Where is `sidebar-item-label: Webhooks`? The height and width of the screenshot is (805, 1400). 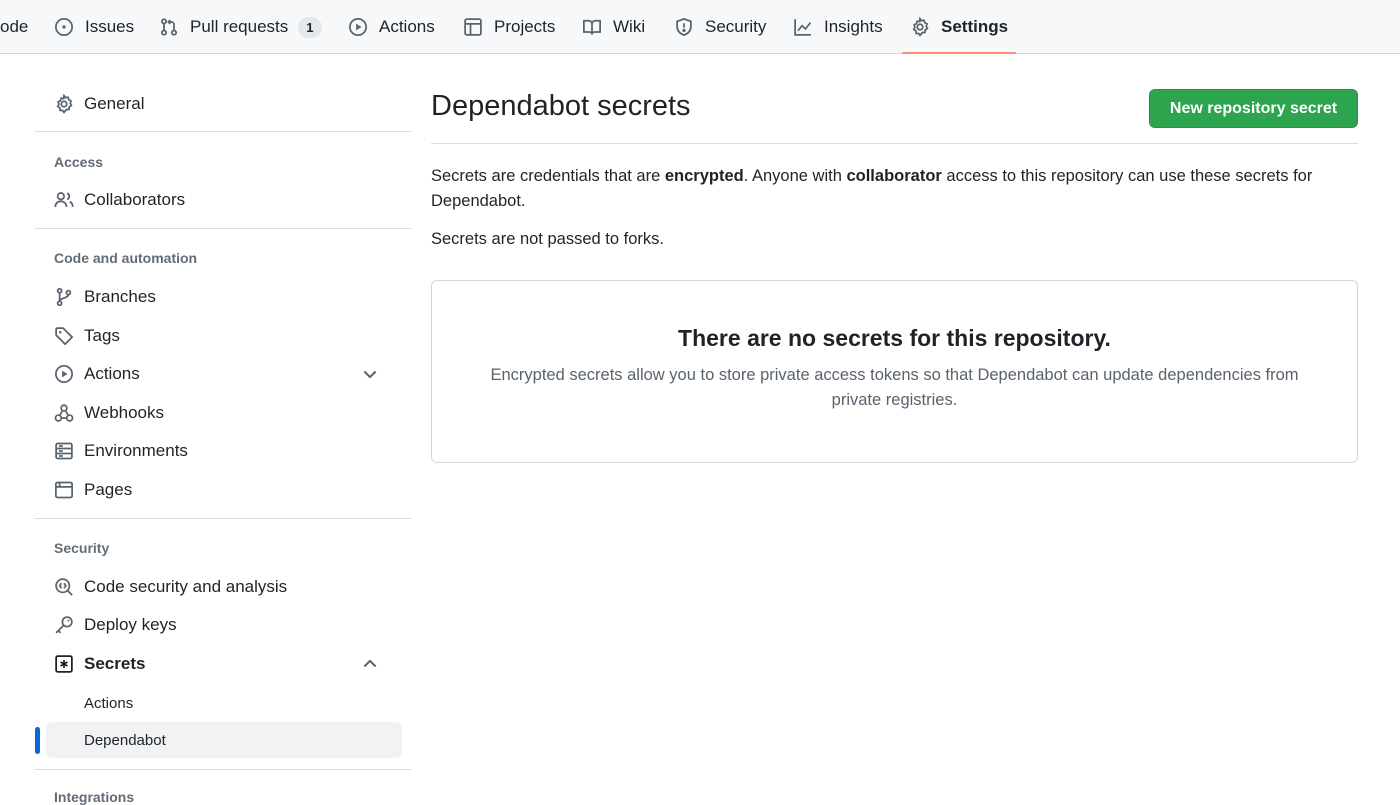 sidebar-item-label: Webhooks is located at coordinates (124, 412).